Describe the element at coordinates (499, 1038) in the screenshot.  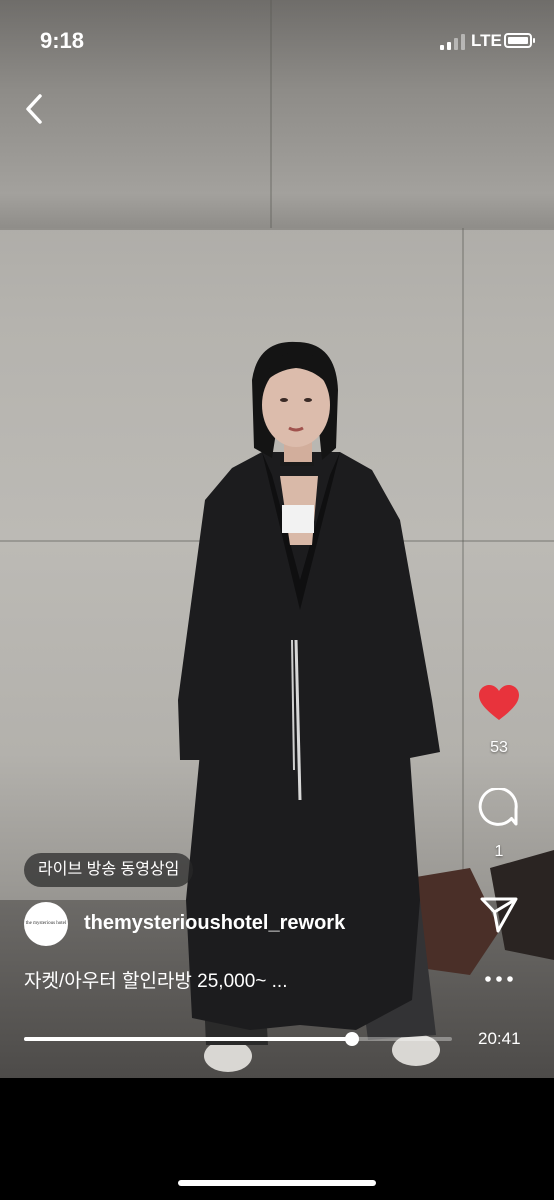
I see `video-duration: 20:41` at that location.